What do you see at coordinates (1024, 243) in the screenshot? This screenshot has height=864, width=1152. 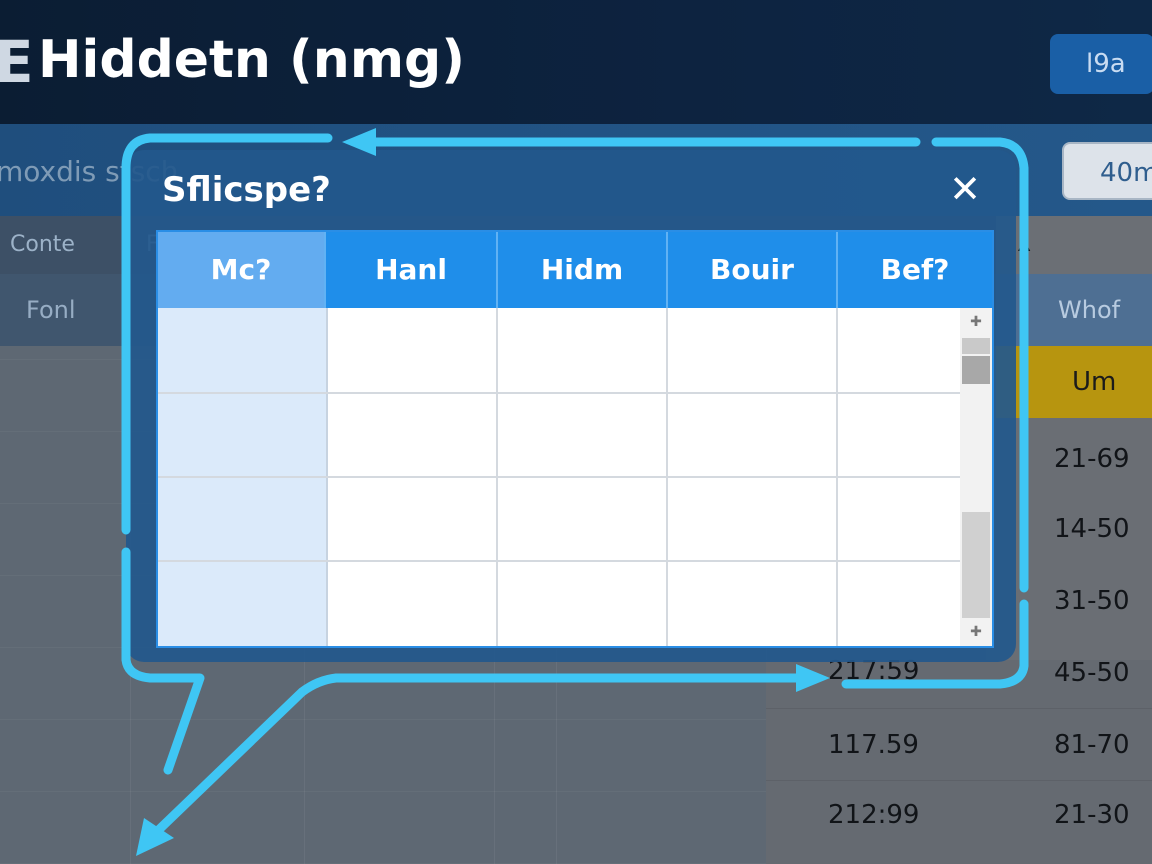 I see `bell-icon: ▲` at bounding box center [1024, 243].